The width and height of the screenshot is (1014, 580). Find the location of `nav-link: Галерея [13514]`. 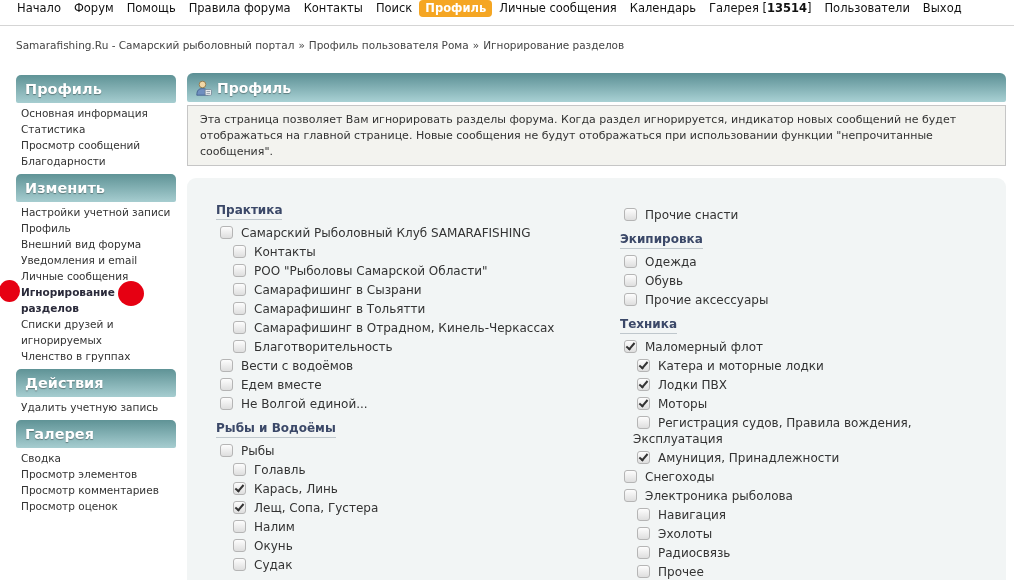

nav-link: Галерея [13514] is located at coordinates (760, 8).